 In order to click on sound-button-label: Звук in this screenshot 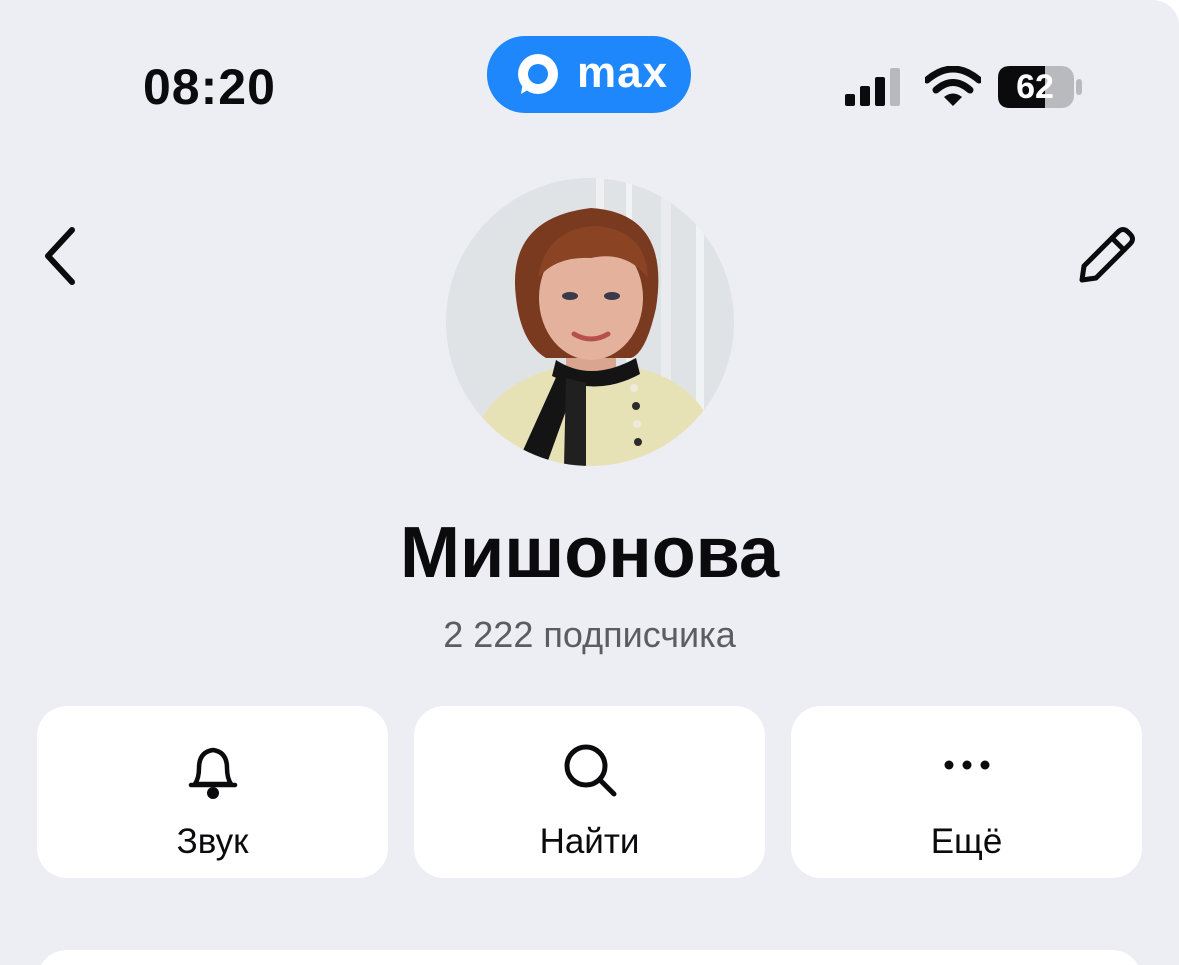, I will do `click(212, 841)`.